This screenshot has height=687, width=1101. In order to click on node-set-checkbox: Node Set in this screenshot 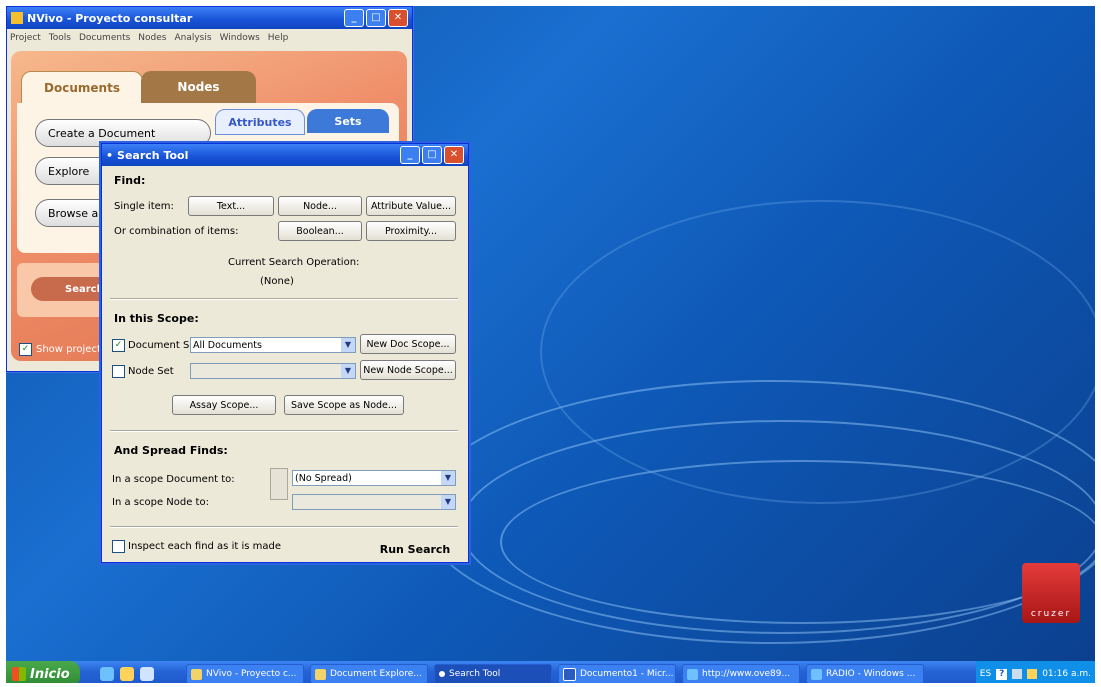, I will do `click(143, 371)`.